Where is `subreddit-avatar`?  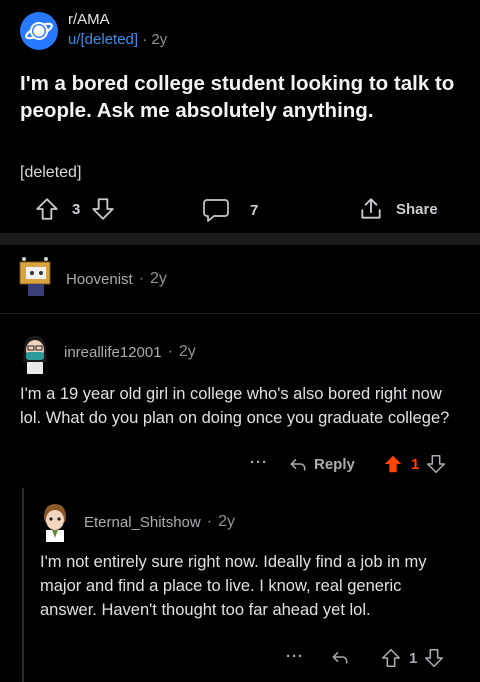
subreddit-avatar is located at coordinates (39, 31).